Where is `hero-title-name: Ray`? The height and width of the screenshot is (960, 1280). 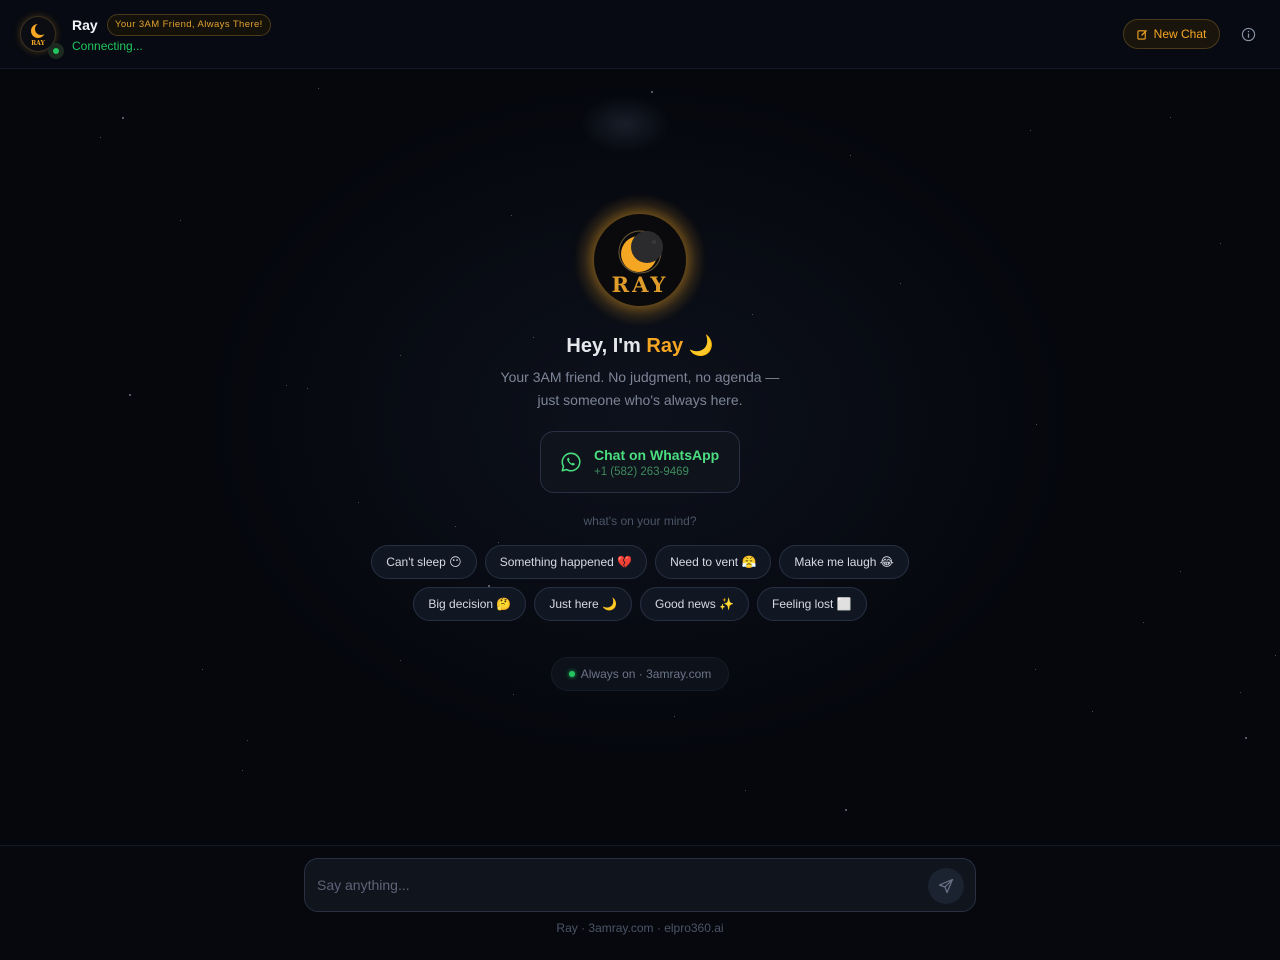 hero-title-name: Ray is located at coordinates (665, 346).